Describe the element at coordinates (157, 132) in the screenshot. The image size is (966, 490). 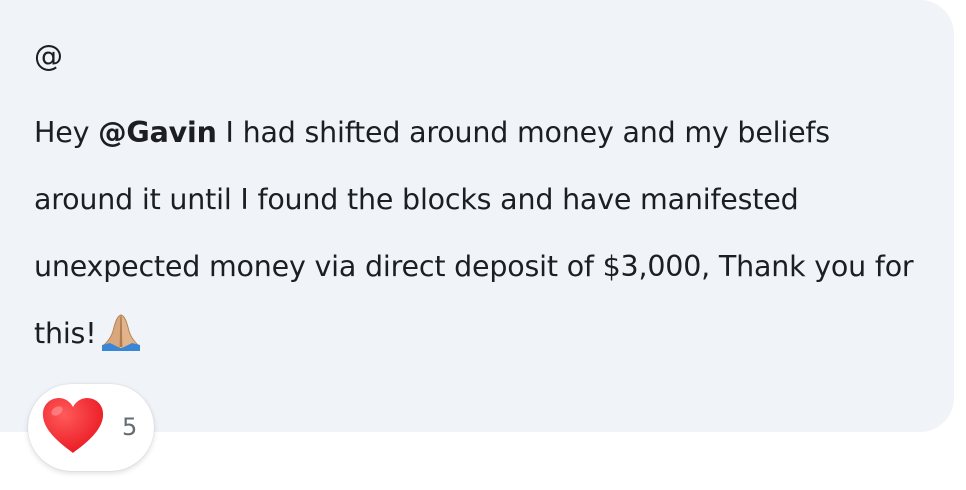
I see `user-mention: @Gavin` at that location.